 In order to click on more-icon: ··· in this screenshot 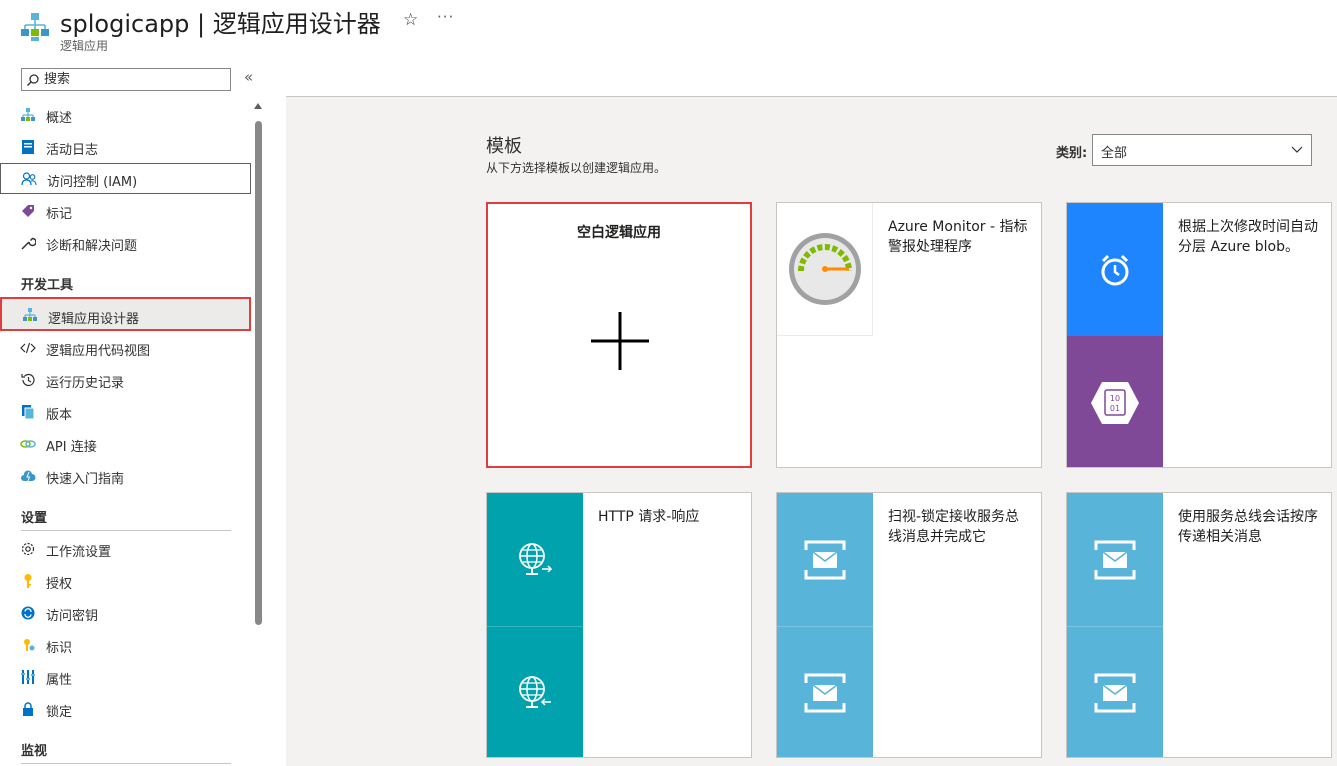, I will do `click(445, 17)`.